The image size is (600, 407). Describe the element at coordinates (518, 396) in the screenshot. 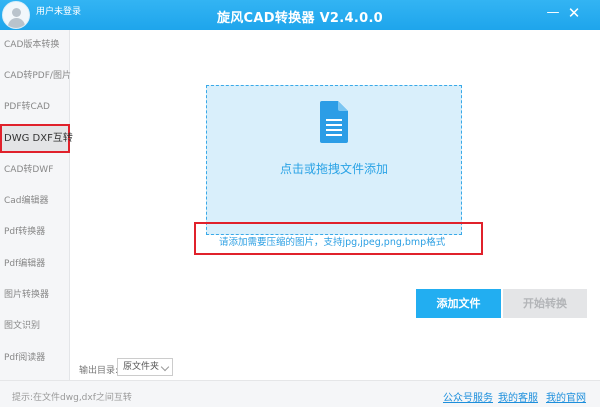

I see `customer-service-link: 我的客服` at that location.